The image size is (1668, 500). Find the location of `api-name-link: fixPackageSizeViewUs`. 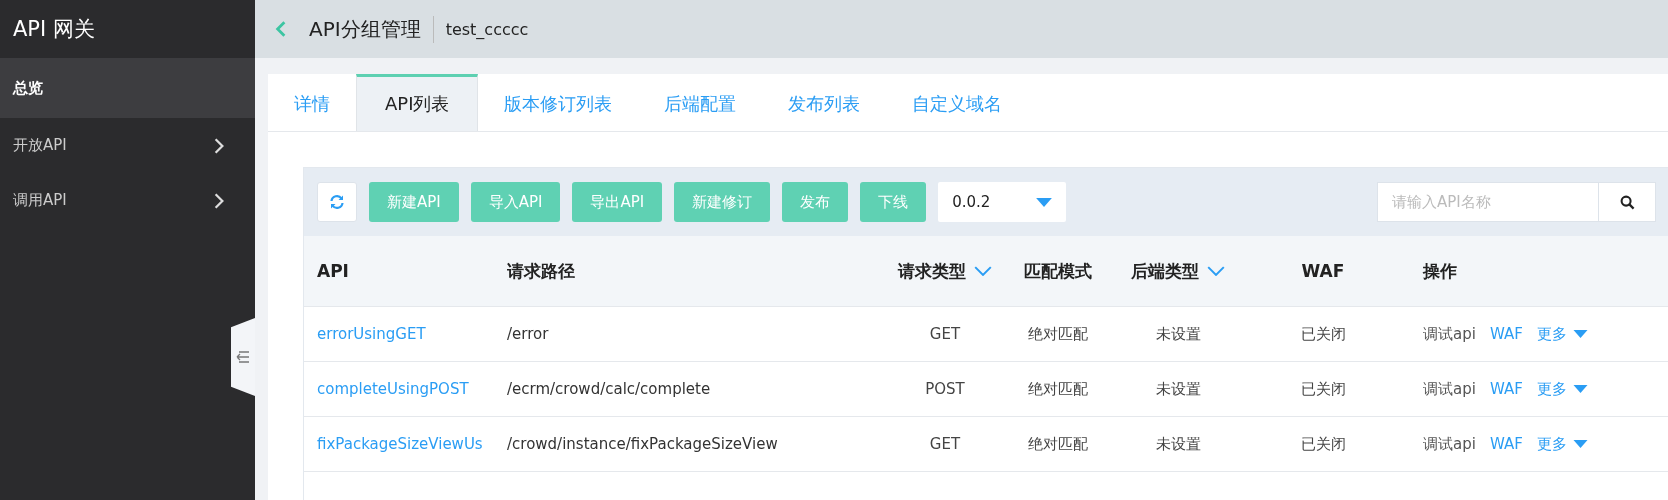

api-name-link: fixPackageSizeViewUs is located at coordinates (400, 444).